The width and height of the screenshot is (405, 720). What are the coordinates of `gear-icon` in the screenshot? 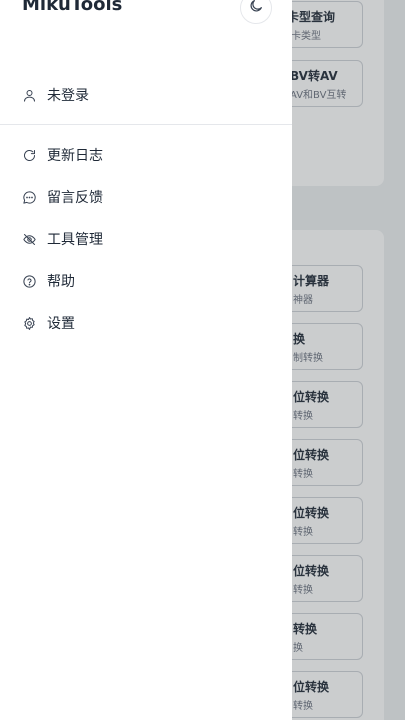 It's located at (29, 323).